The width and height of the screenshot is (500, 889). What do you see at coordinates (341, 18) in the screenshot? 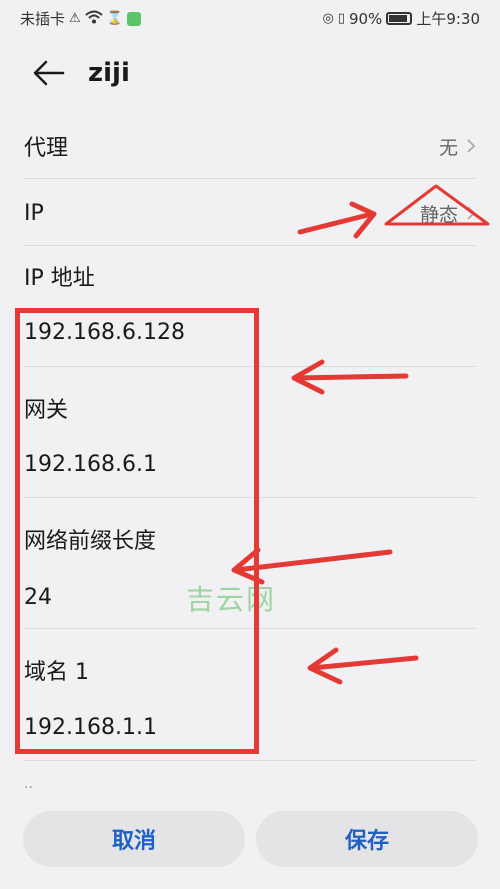
I see `vibrate-icon: ▯` at bounding box center [341, 18].